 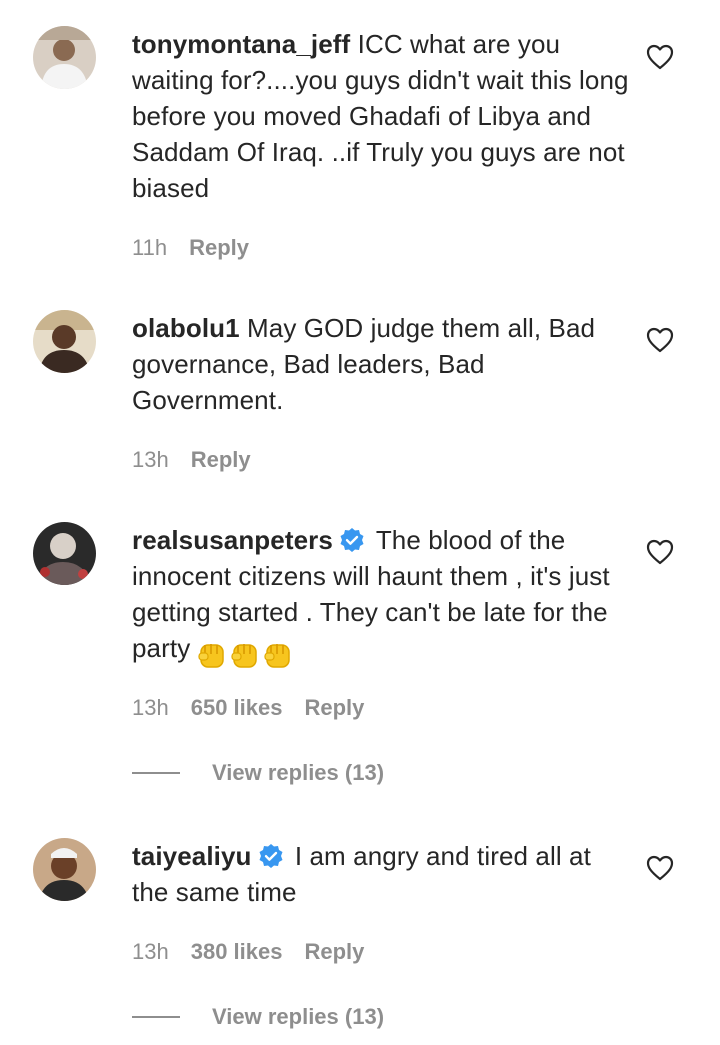 I want to click on likes-count: 380 likes, so click(x=237, y=952).